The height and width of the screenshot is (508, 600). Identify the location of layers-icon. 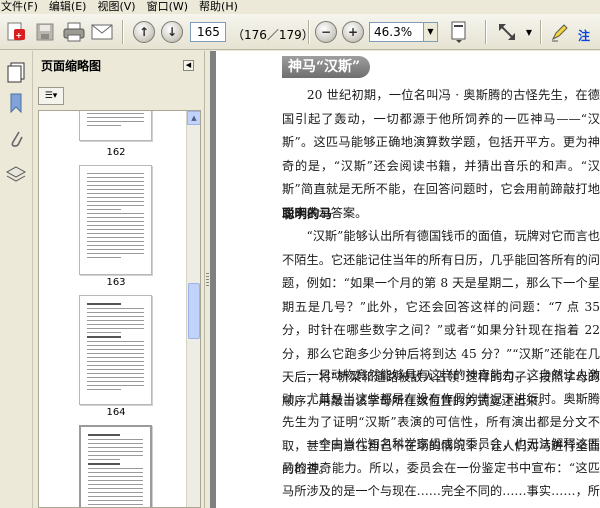
(16, 174).